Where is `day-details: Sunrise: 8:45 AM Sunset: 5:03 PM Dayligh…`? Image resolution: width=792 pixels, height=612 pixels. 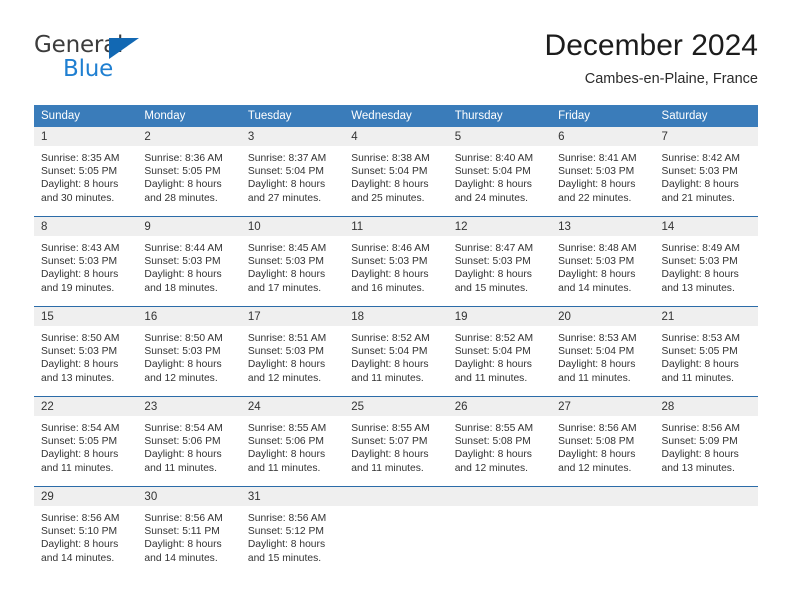 day-details: Sunrise: 8:45 AM Sunset: 5:03 PM Dayligh… is located at coordinates (292, 265).